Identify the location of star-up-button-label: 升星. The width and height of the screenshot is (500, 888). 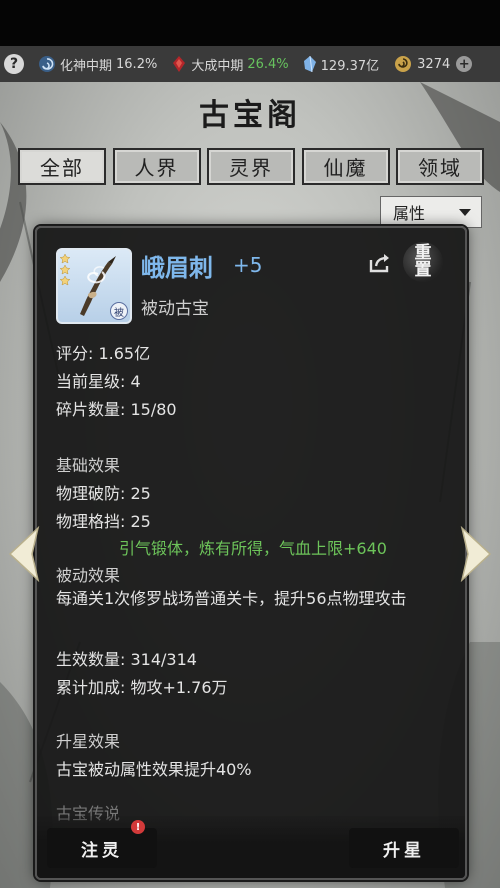
(404, 850).